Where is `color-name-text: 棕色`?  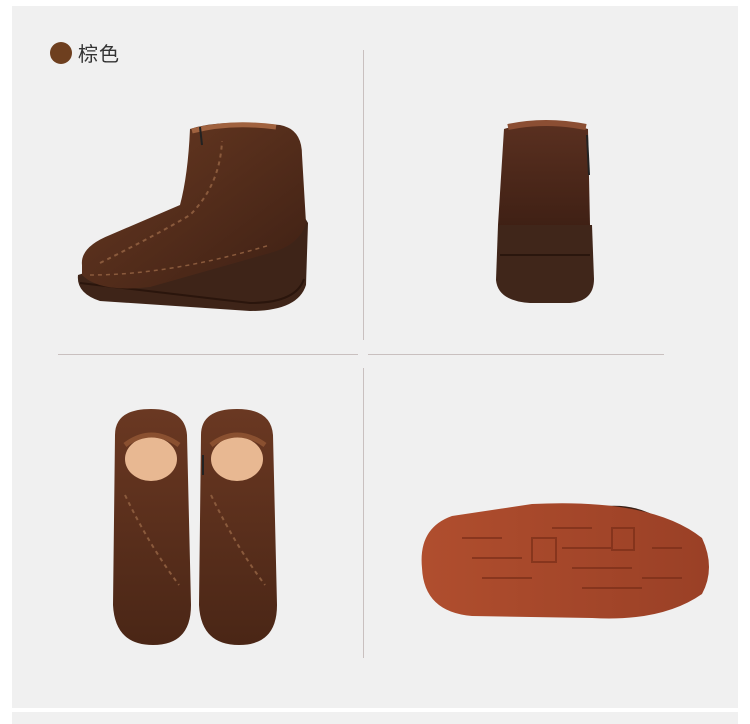
color-name-text: 棕色 is located at coordinates (99, 54).